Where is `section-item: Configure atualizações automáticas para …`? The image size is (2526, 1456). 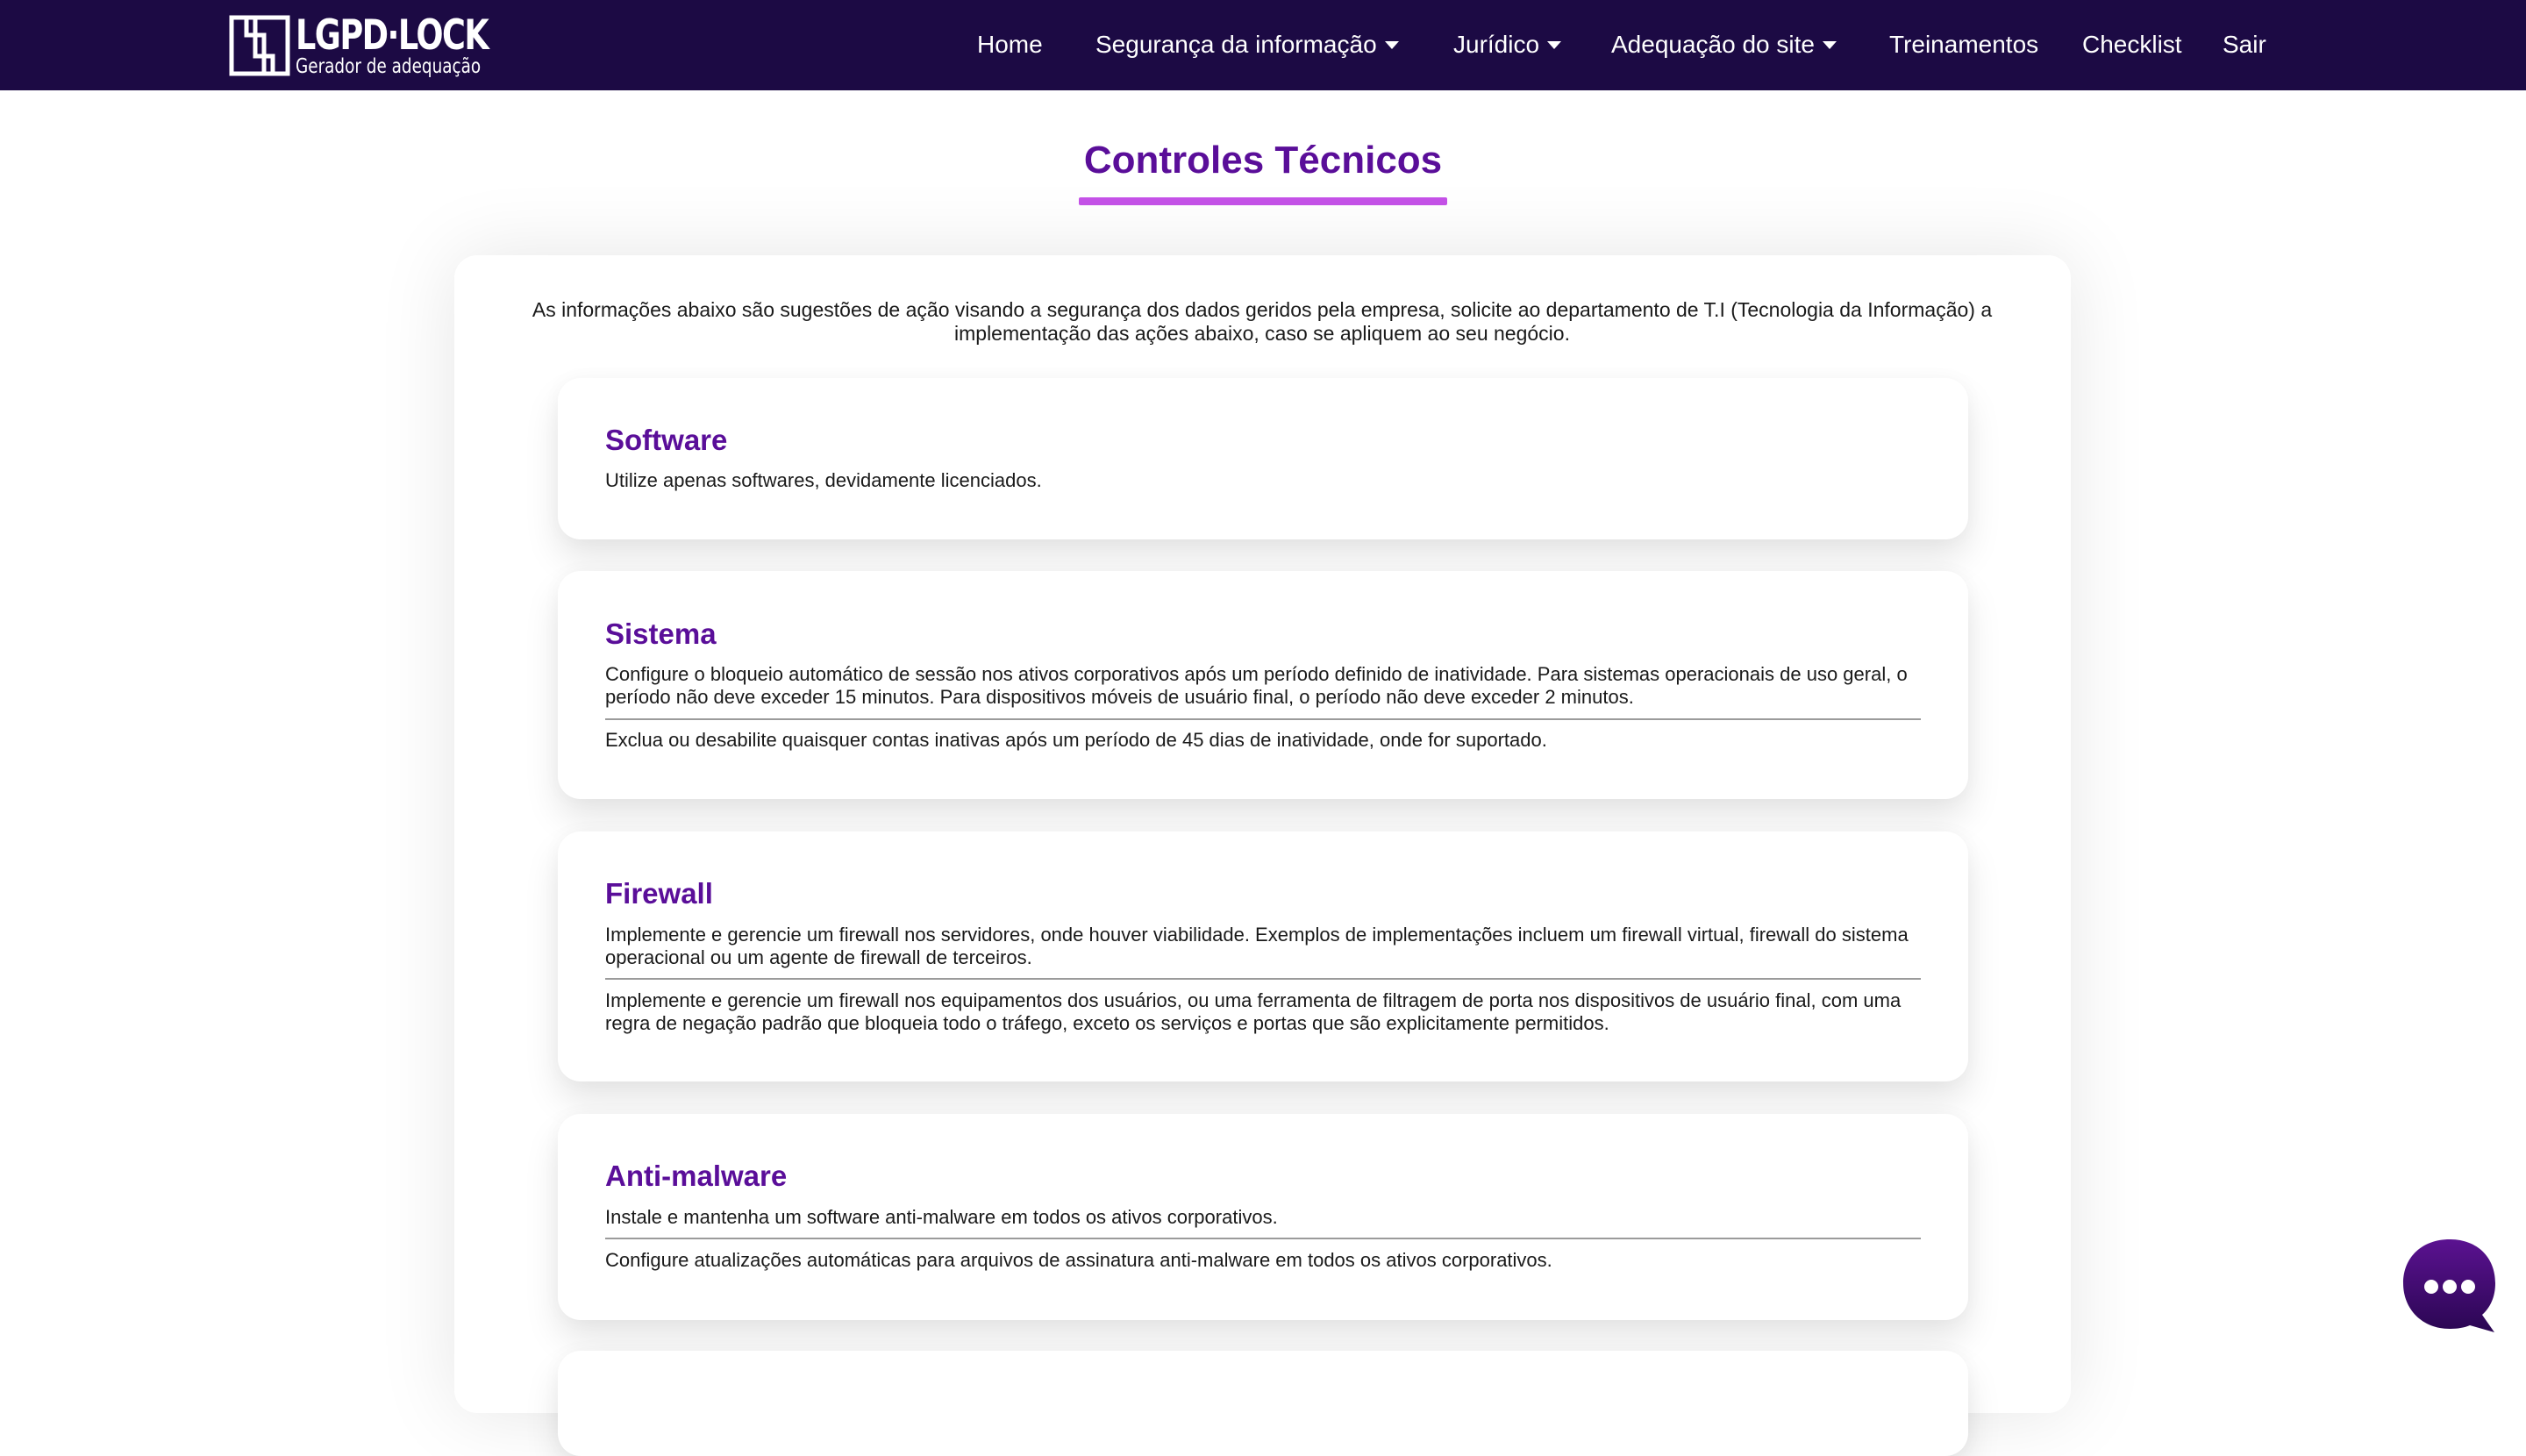
section-item: Configure atualizações automáticas para … is located at coordinates (1078, 1260).